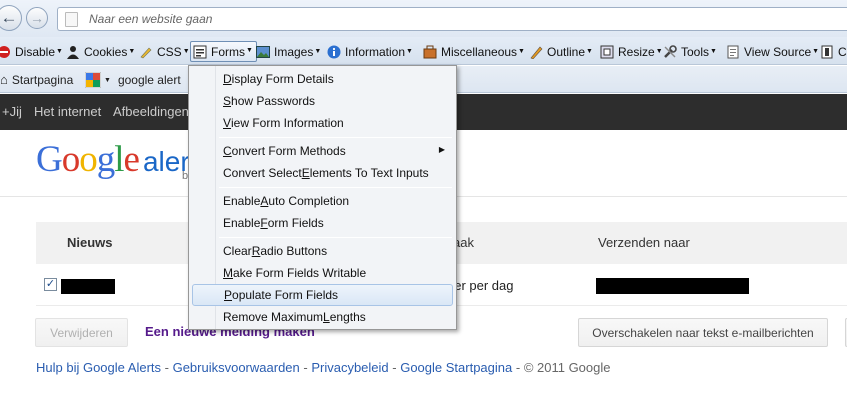 The width and height of the screenshot is (847, 408). I want to click on back-arrow-icon: ←, so click(9, 17).